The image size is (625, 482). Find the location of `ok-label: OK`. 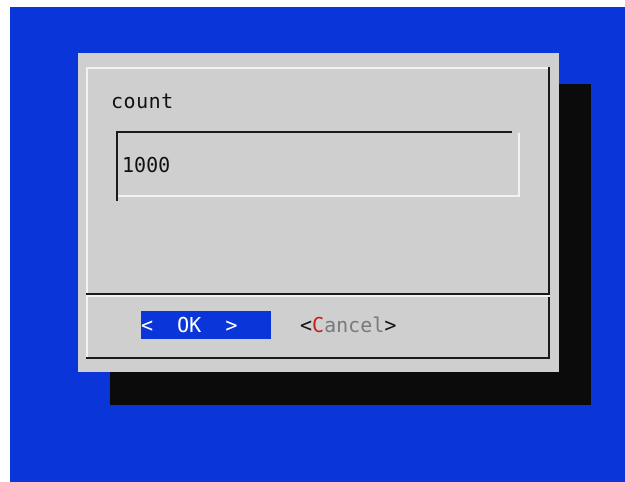

ok-label: OK is located at coordinates (189, 325).